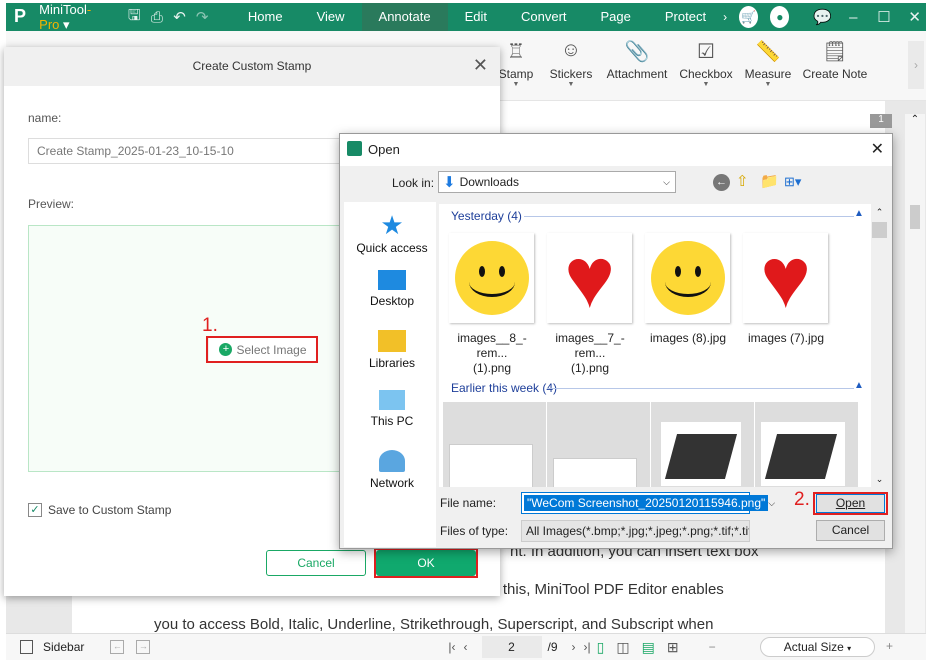 This screenshot has width=932, height=664. I want to click on file-name: images (7).jpg, so click(786, 338).